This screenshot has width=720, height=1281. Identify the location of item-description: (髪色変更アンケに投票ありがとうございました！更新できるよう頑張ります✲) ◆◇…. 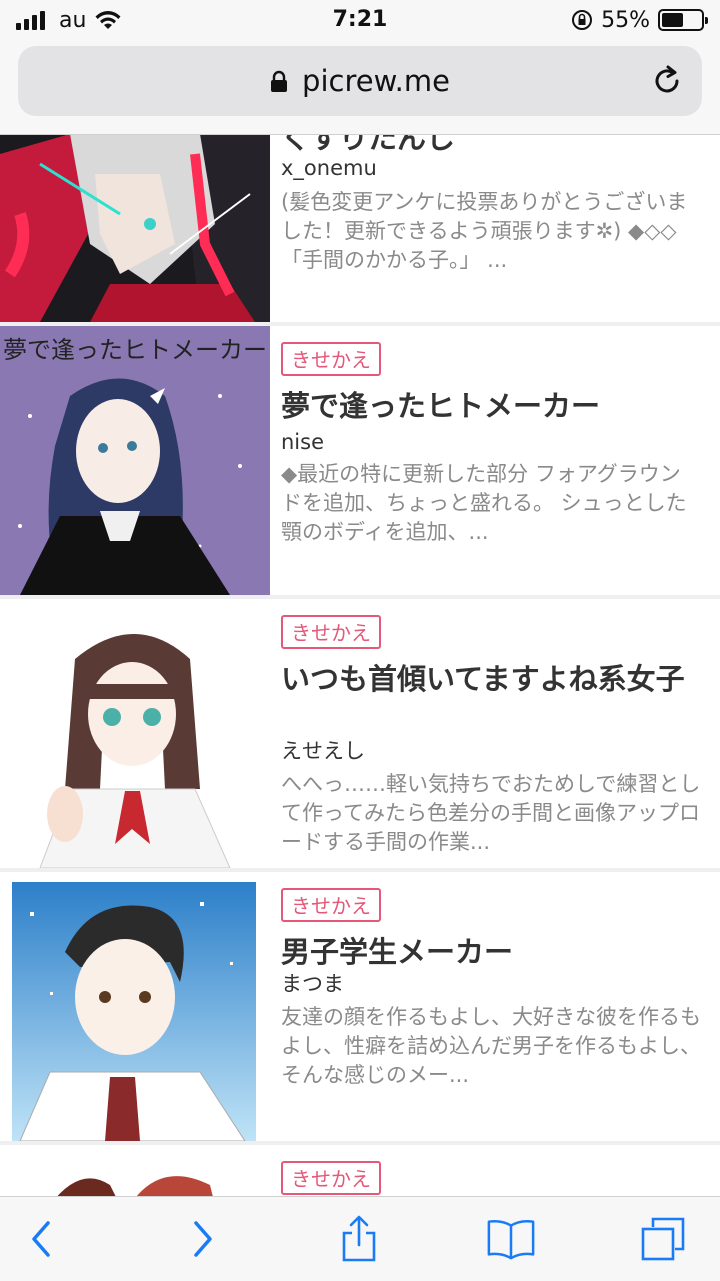
(484, 231).